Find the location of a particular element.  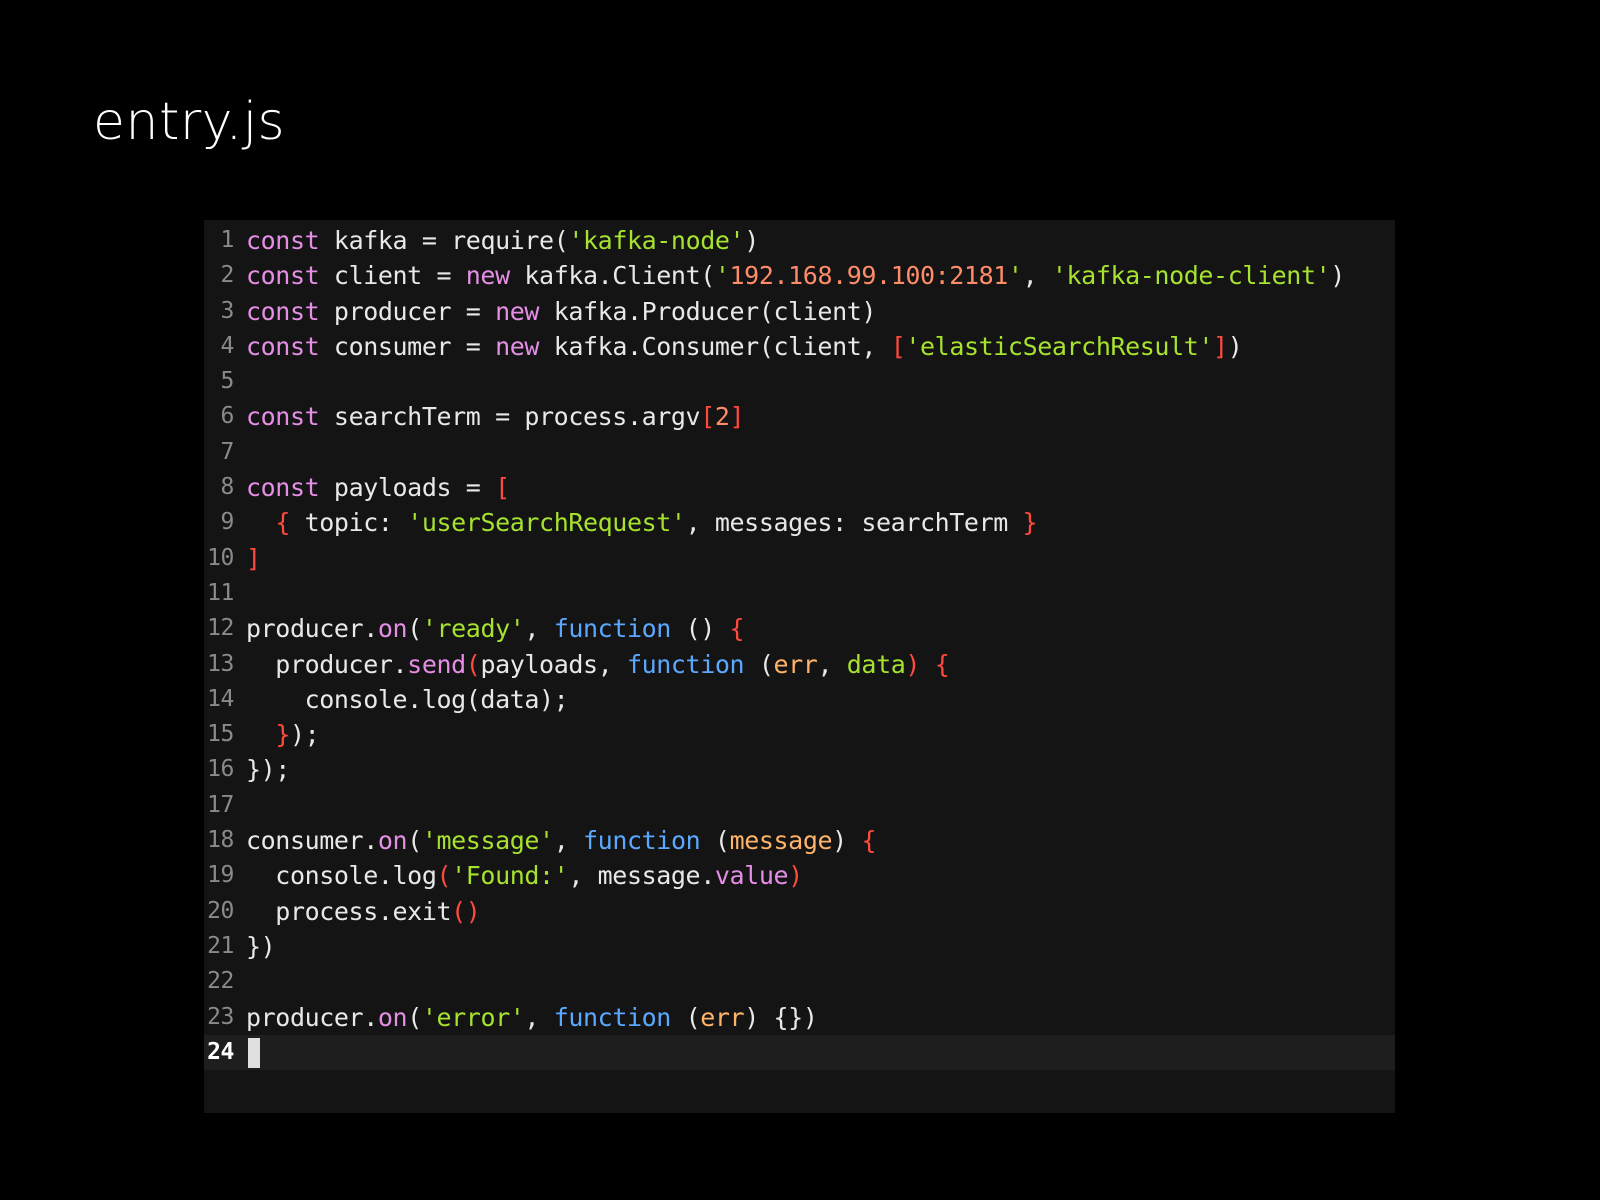

line-number: 6 is located at coordinates (227, 416).